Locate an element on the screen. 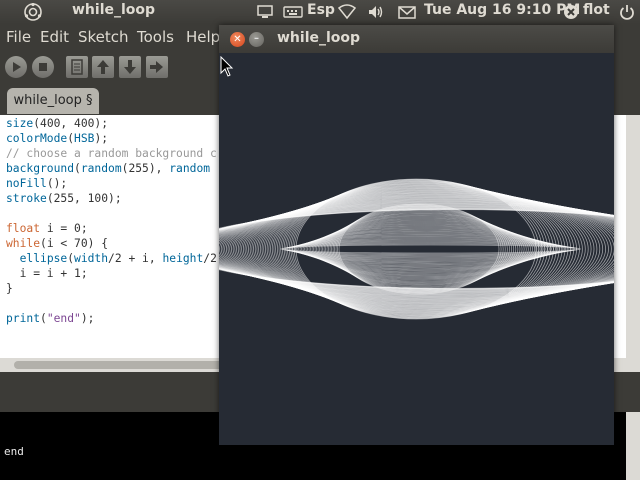 The width and height of the screenshot is (640, 480). menu-tools: Tools is located at coordinates (155, 37).